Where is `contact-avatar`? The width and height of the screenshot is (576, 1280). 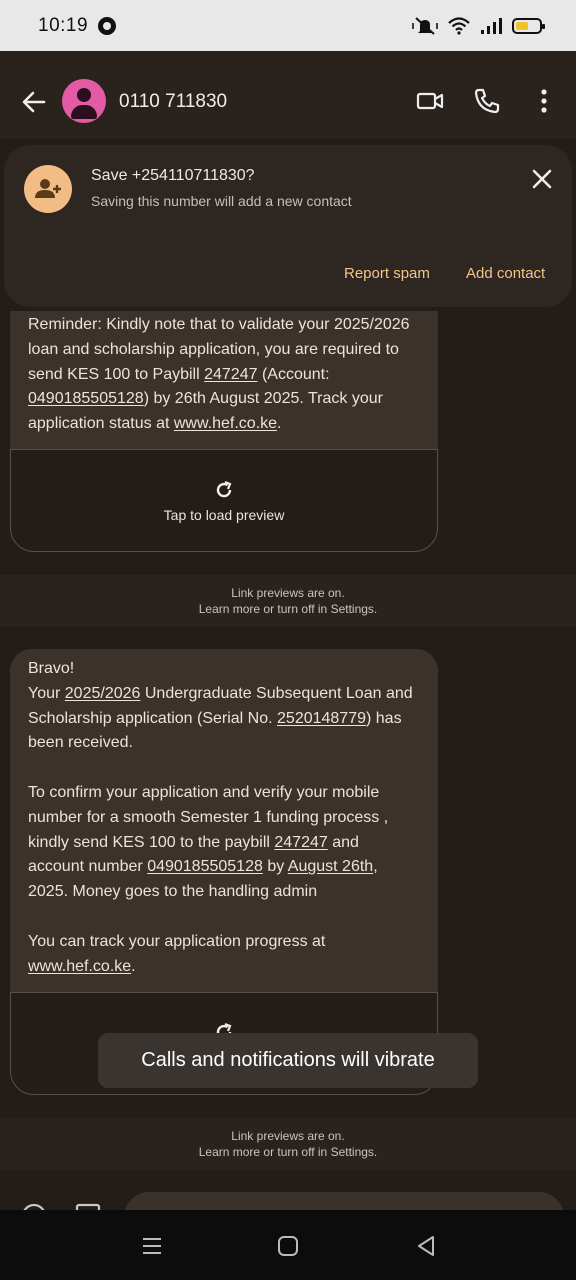
contact-avatar is located at coordinates (84, 101).